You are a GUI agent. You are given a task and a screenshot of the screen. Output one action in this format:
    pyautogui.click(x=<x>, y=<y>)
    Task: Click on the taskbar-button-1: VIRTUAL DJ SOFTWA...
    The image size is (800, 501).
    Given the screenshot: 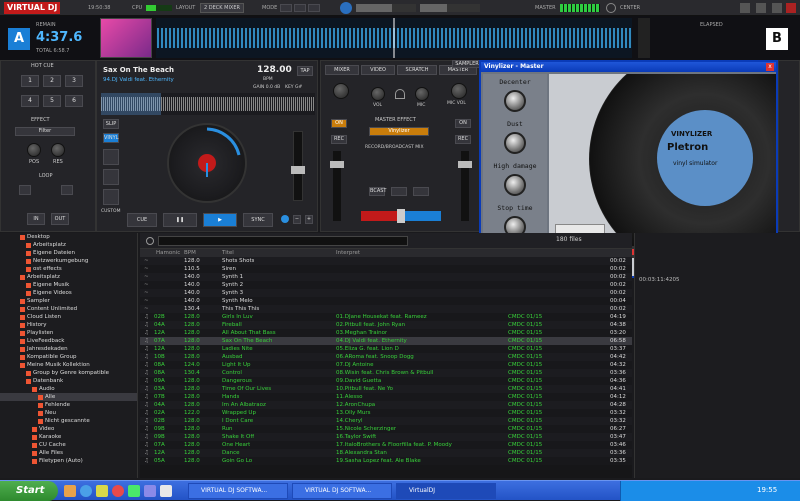 What is the action you would take?
    pyautogui.click(x=238, y=491)
    